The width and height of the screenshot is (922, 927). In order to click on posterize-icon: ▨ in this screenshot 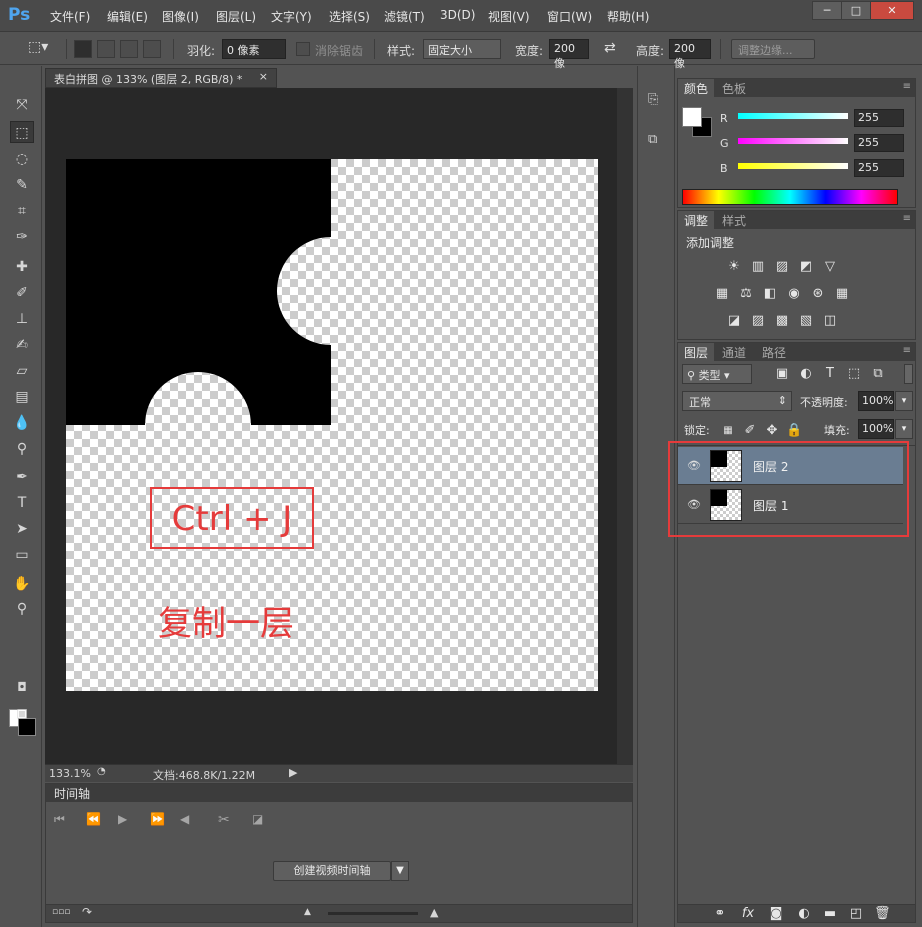, I will do `click(758, 321)`.